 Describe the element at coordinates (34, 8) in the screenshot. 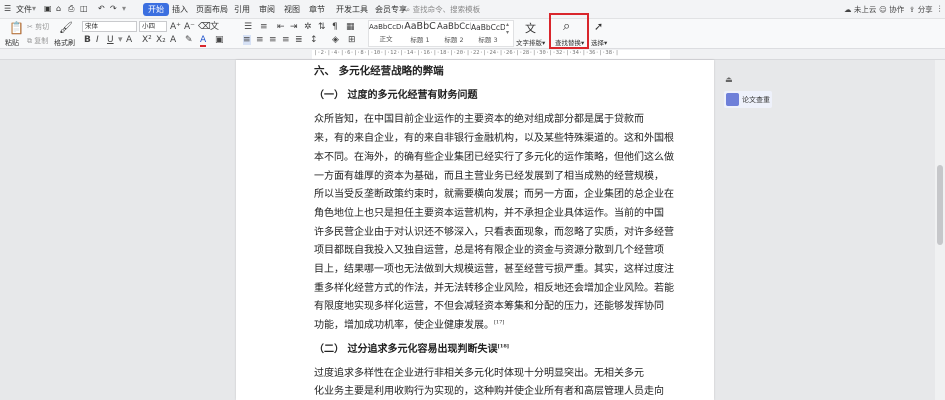

I see `file-dropdown-icon: ▾` at that location.